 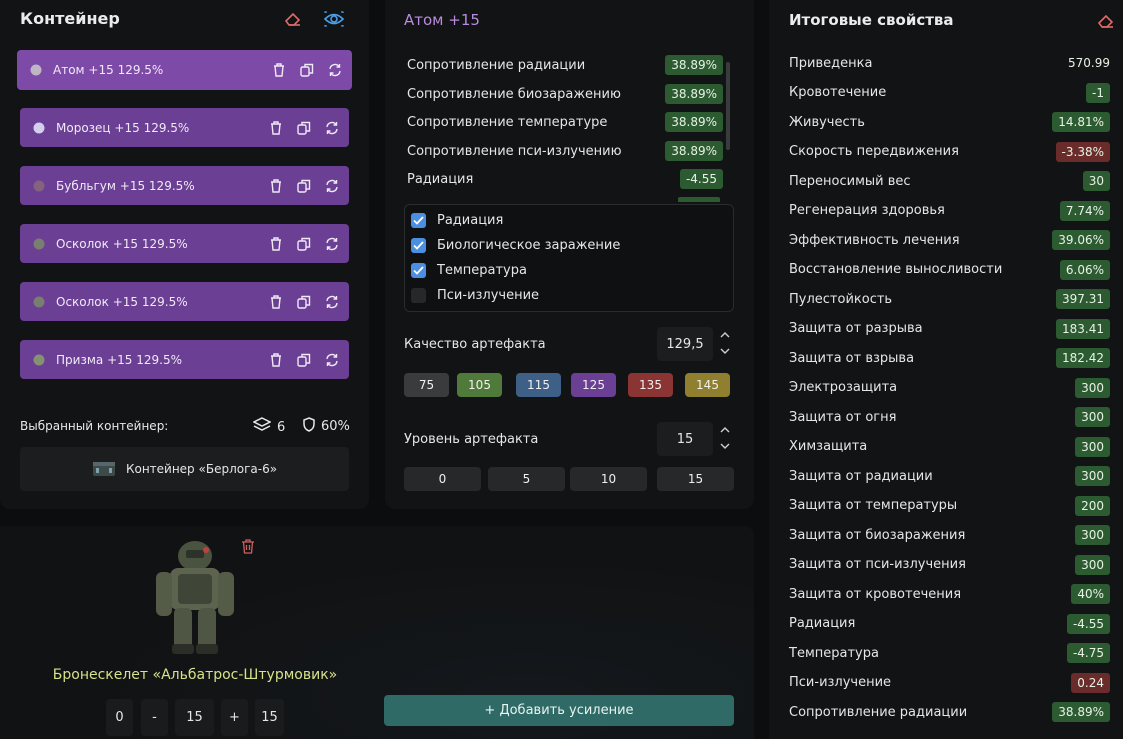 I want to click on effect-filter-option: Температура, so click(x=469, y=270).